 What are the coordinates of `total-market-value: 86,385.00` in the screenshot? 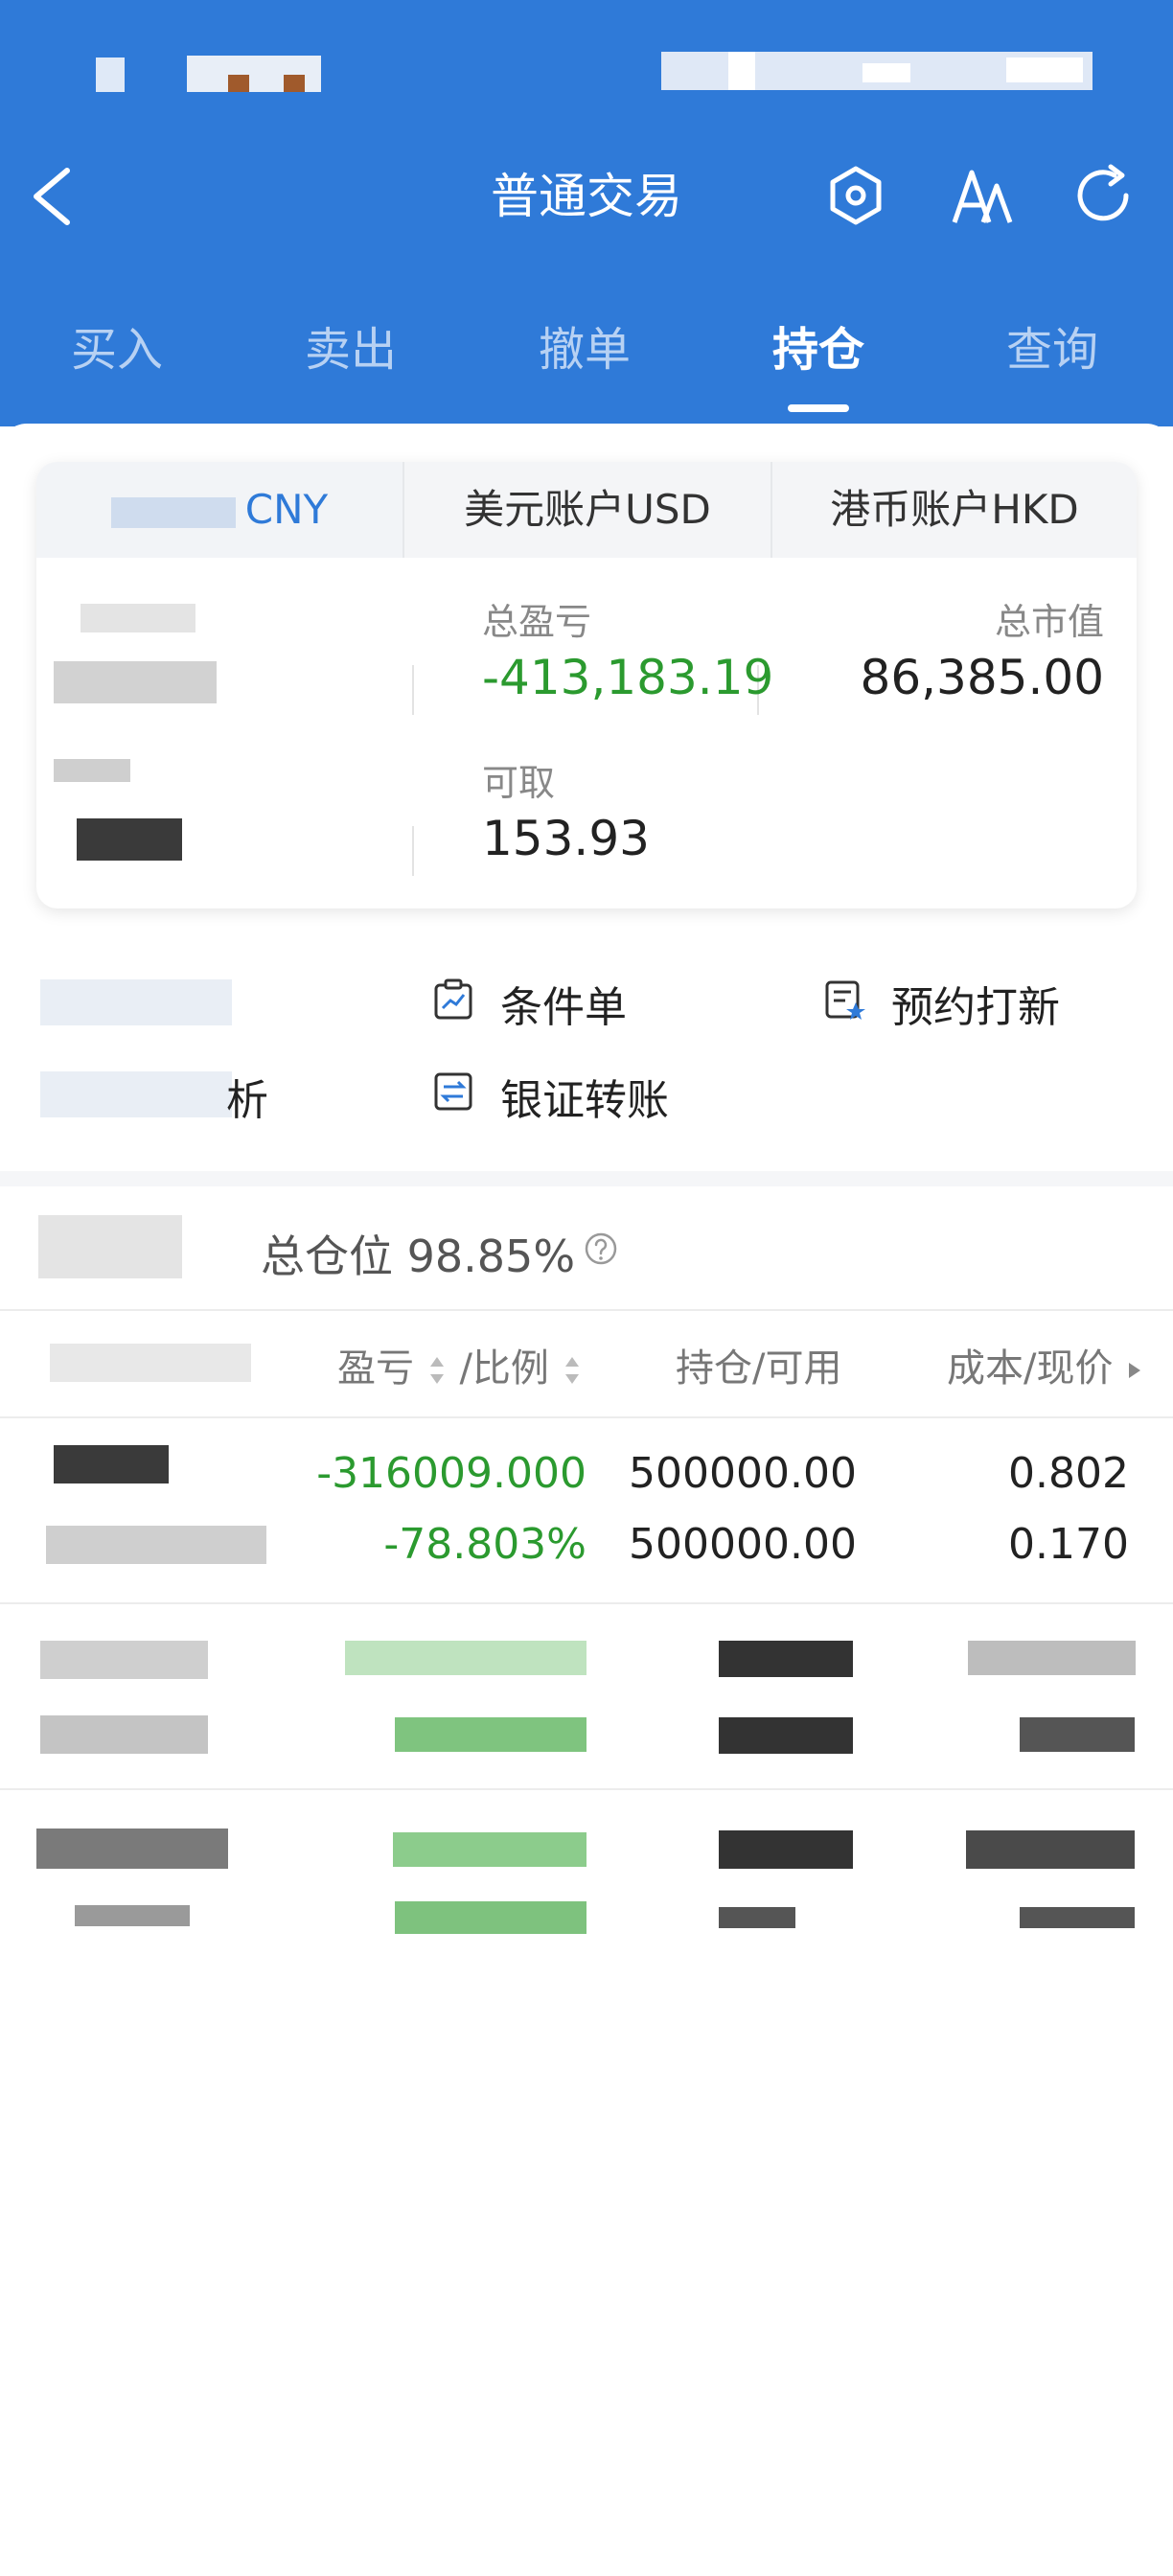 It's located at (982, 677).